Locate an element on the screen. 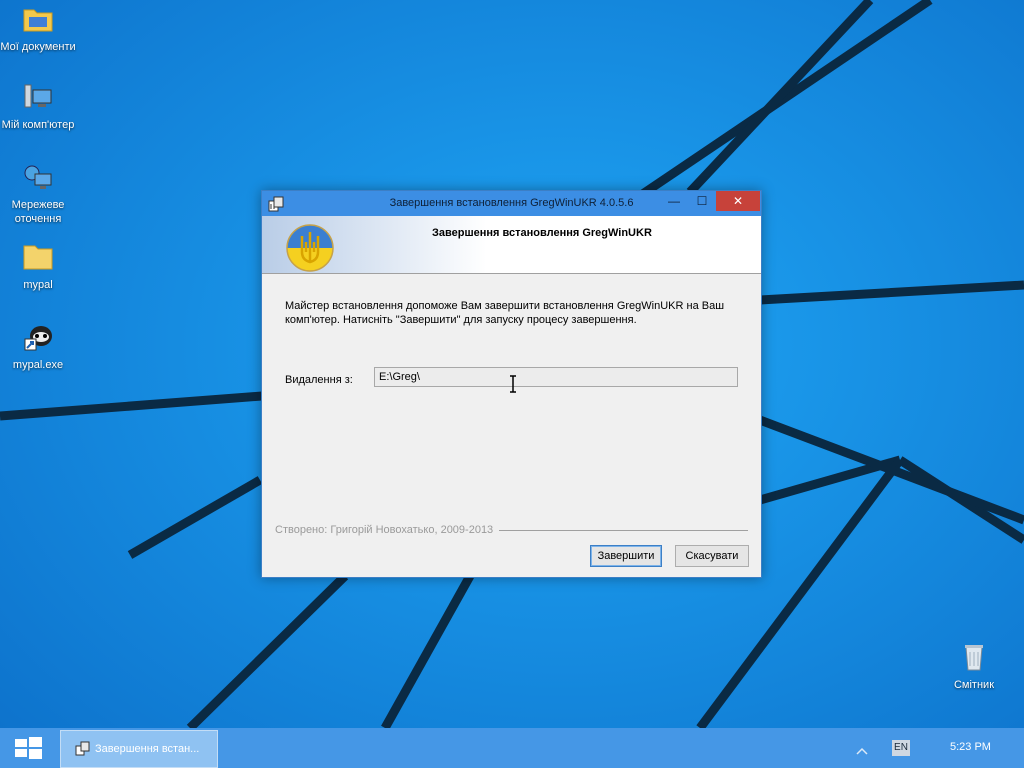 This screenshot has height=768, width=1024. credits-text: Створено: Григорій Новохатько, 2009-2013 is located at coordinates (384, 530).